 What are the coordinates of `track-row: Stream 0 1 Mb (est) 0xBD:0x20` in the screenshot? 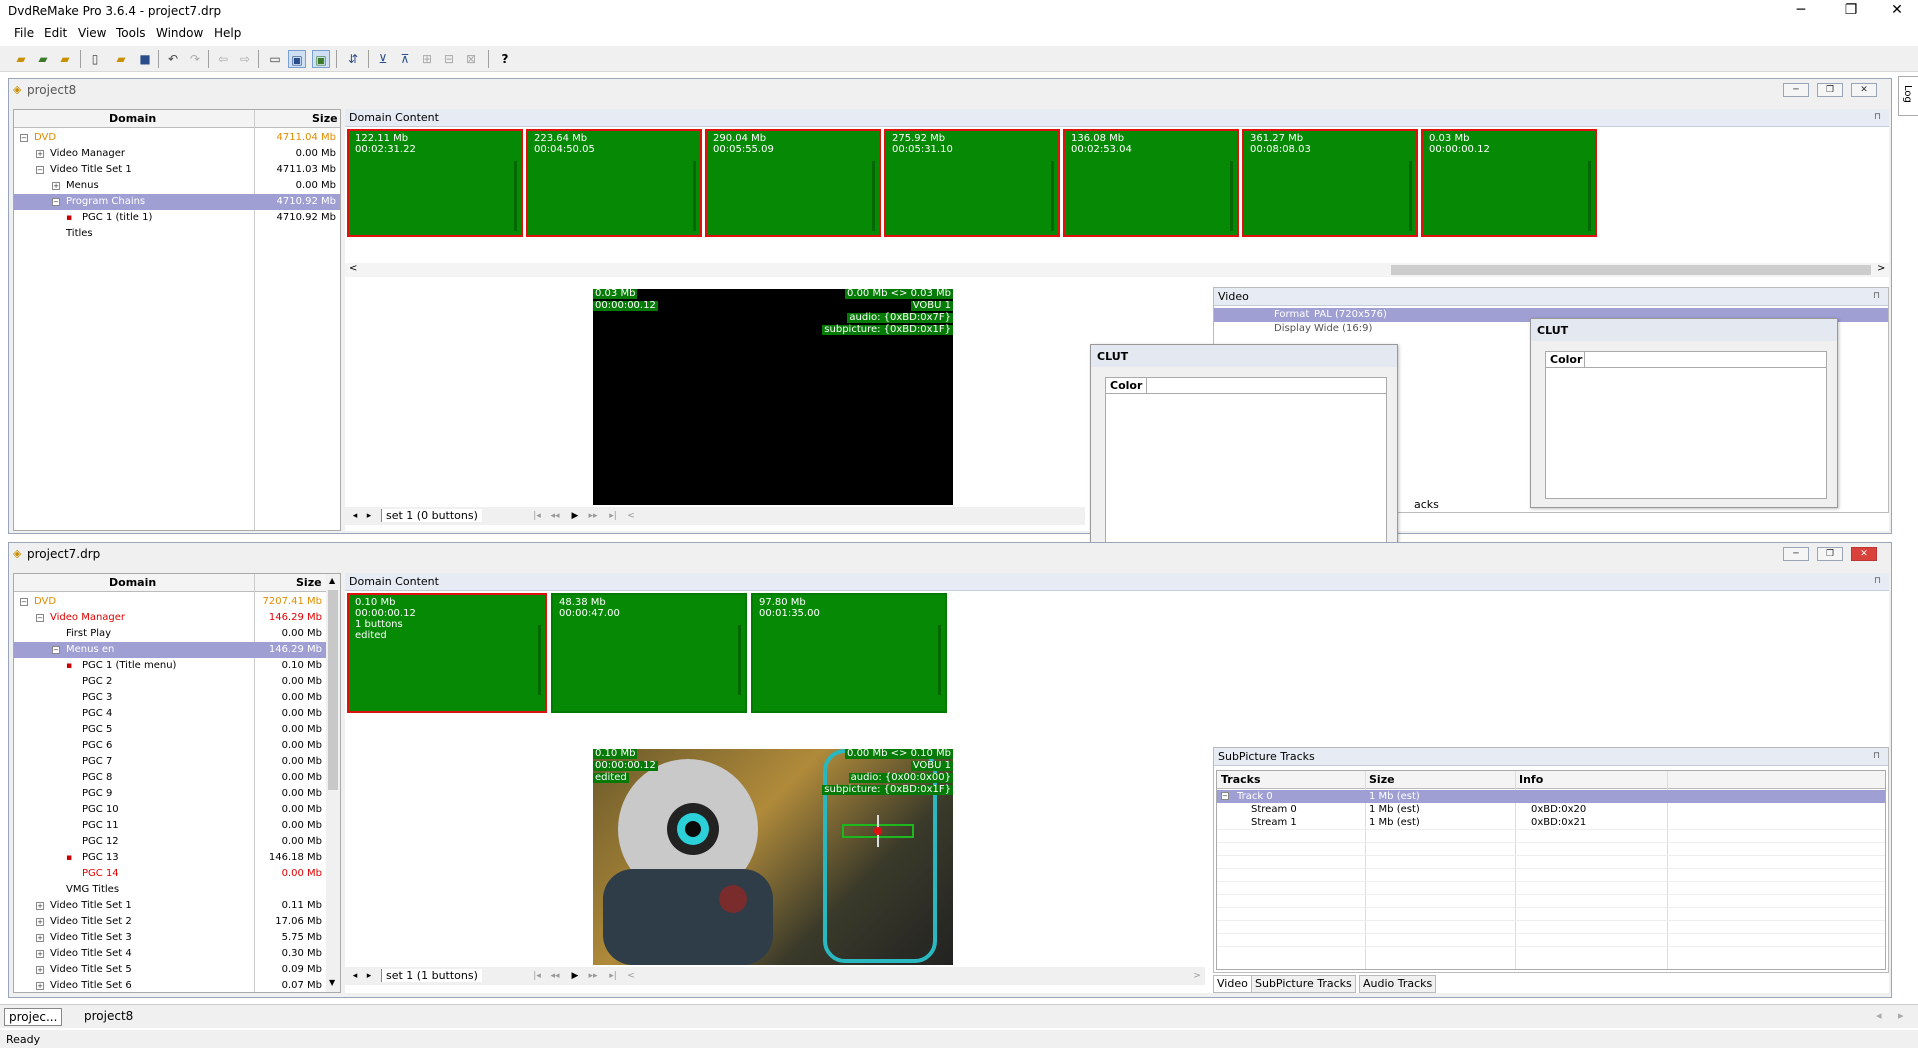 It's located at (1551, 809).